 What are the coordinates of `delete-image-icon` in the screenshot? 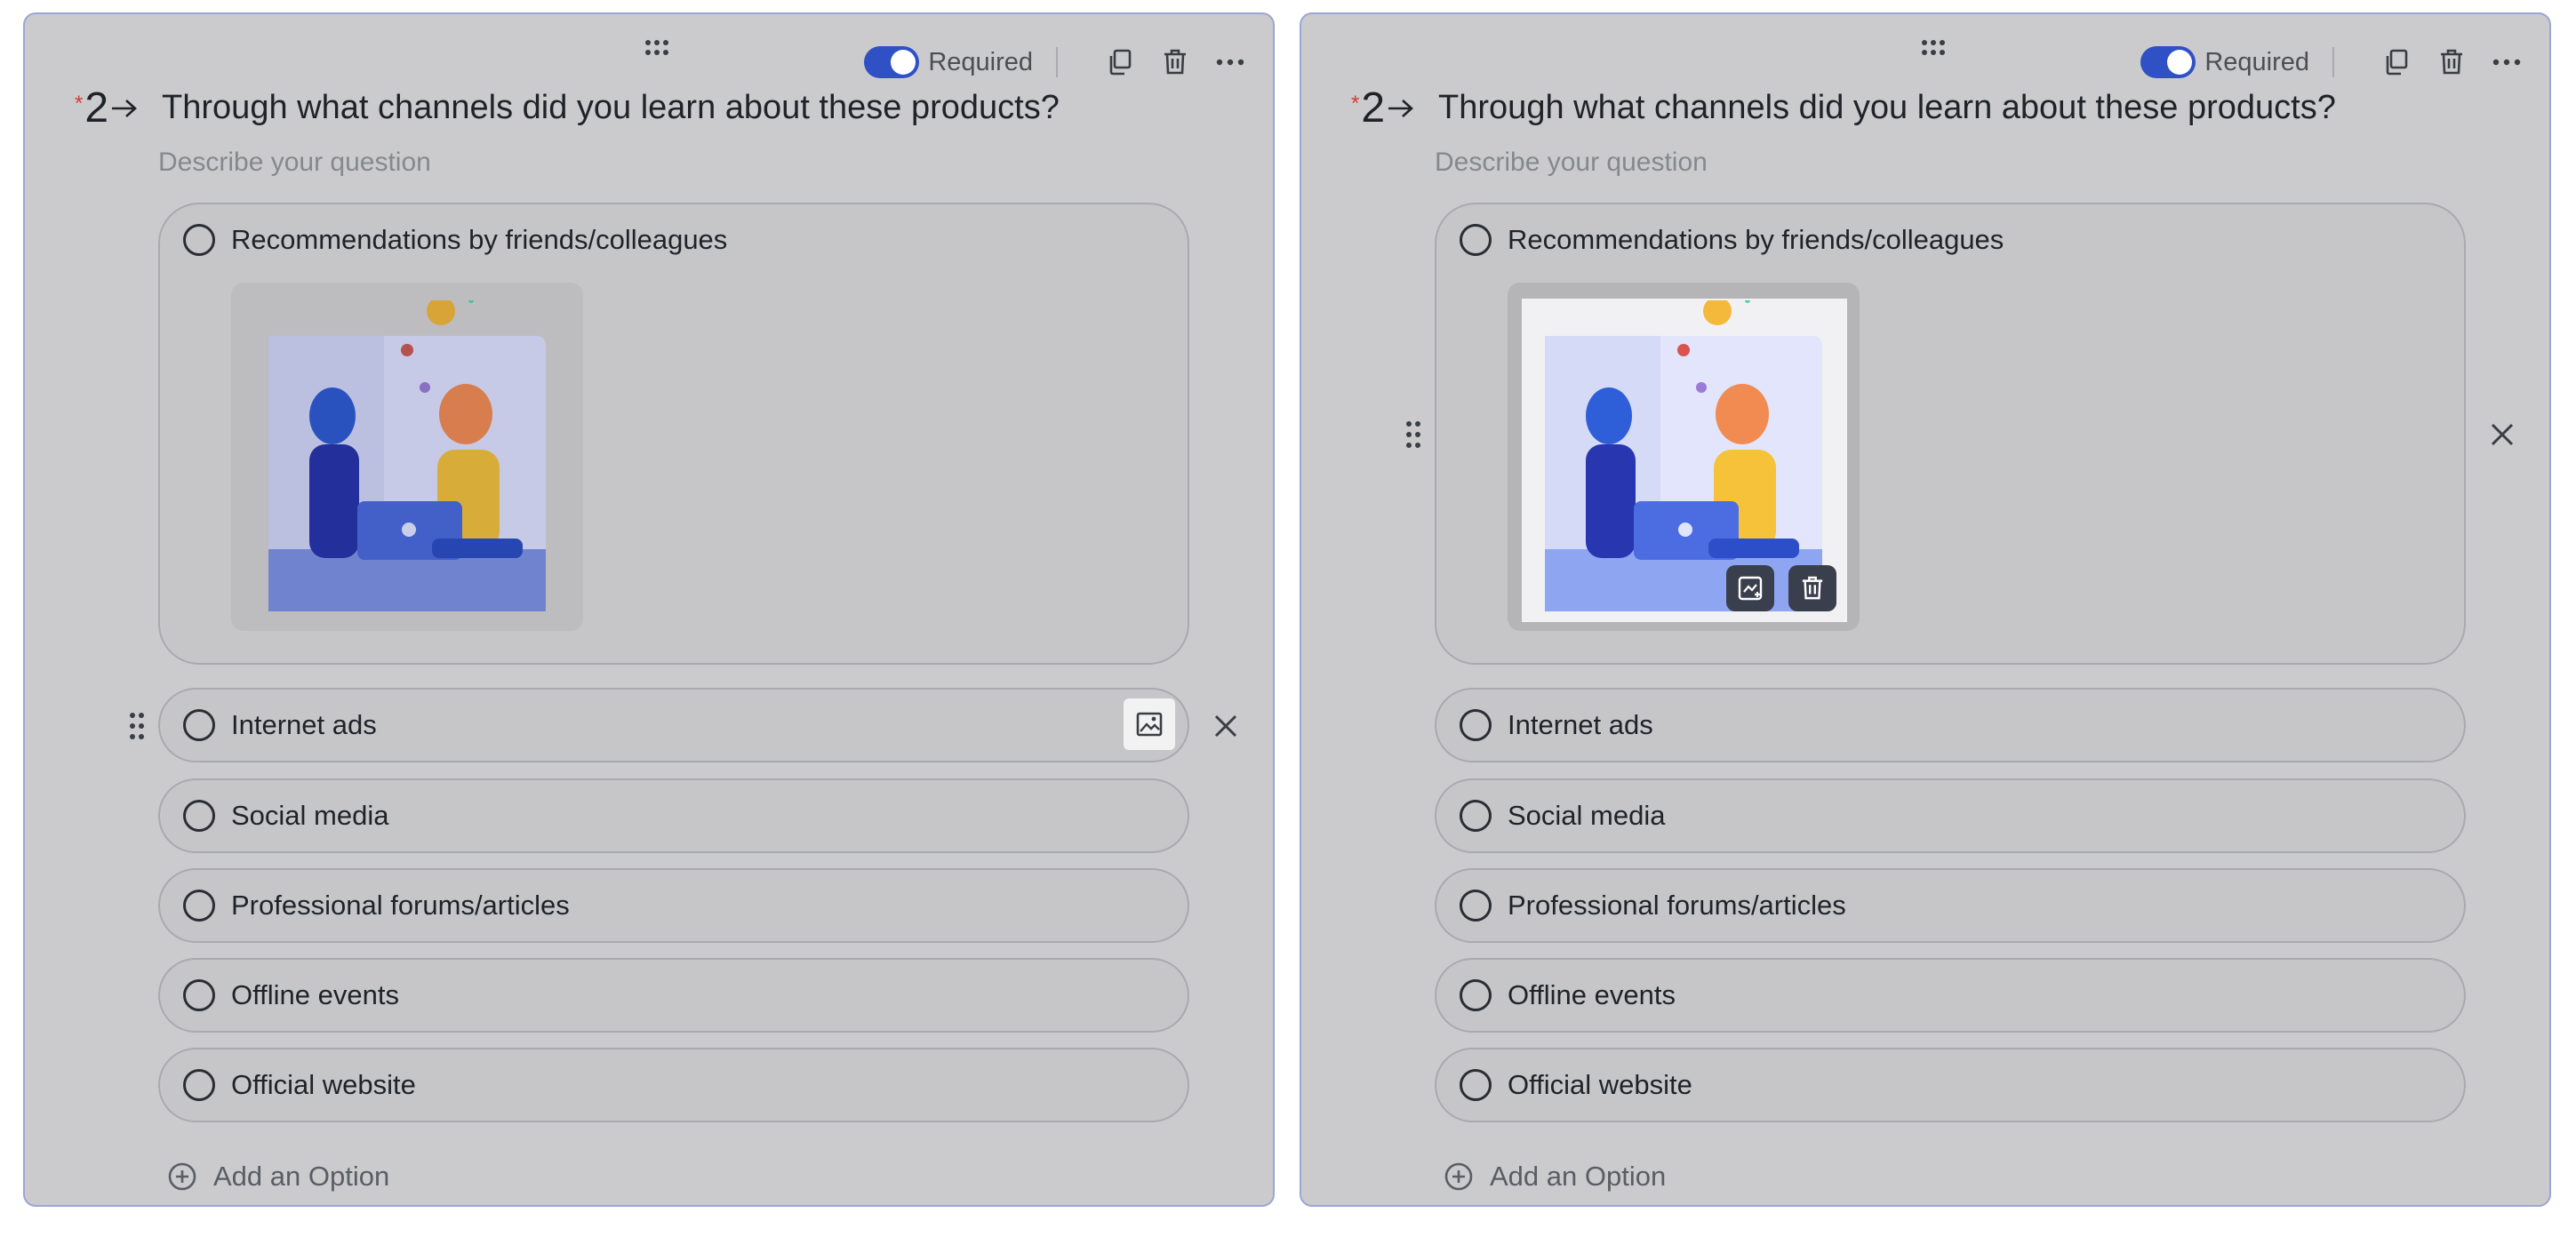 It's located at (1812, 588).